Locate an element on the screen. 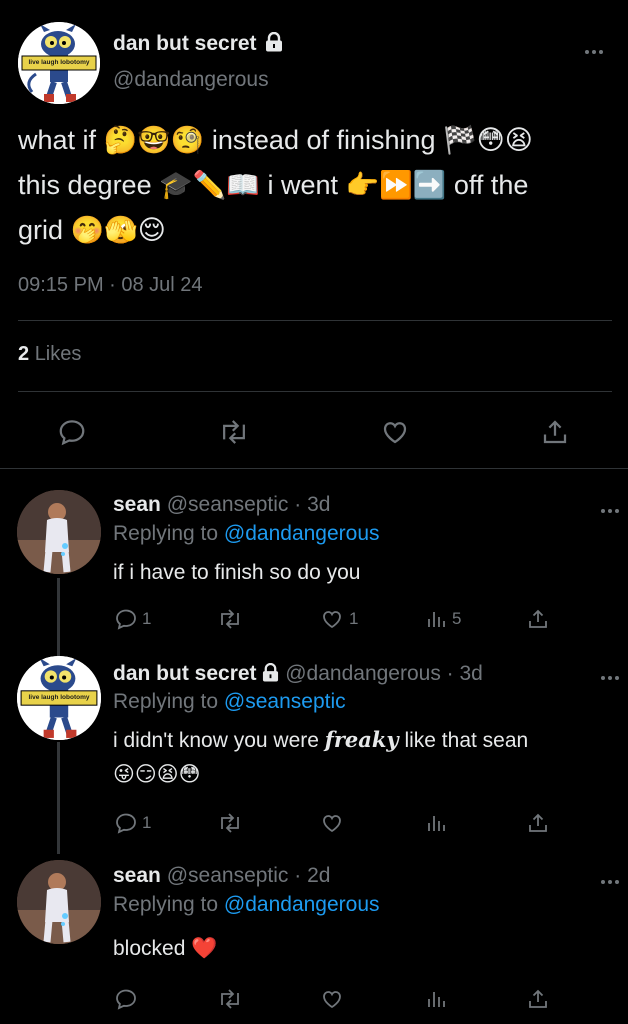 The width and height of the screenshot is (628, 1024). replying-to: Replying to @seanseptic is located at coordinates (229, 702).